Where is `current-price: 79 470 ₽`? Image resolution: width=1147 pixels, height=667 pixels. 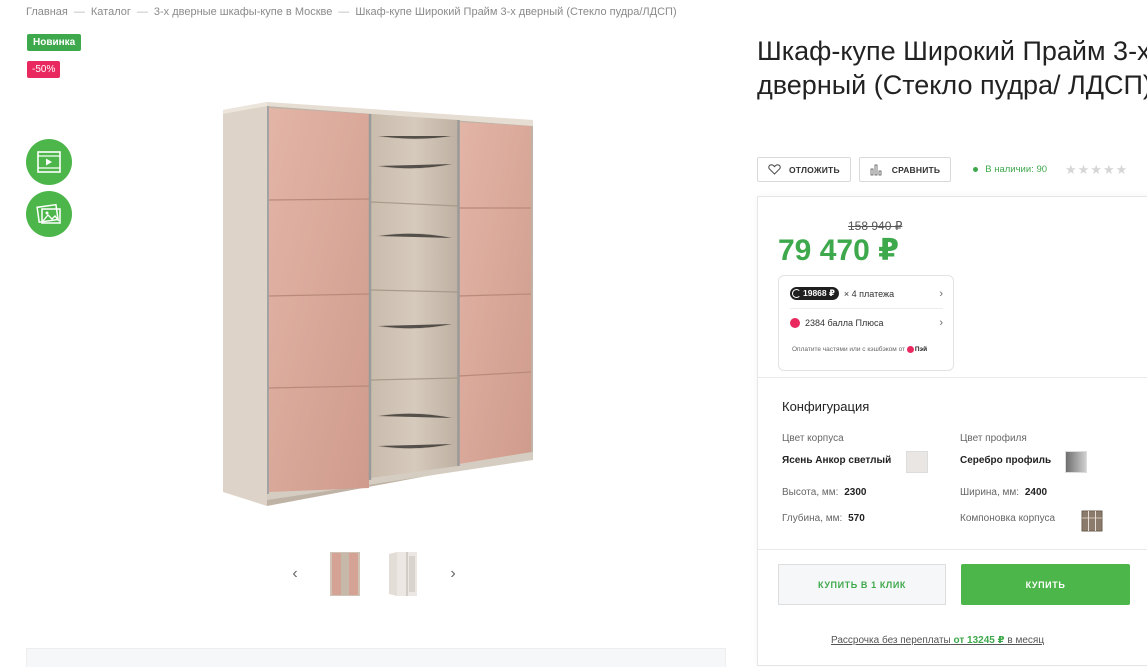 current-price: 79 470 ₽ is located at coordinates (838, 250).